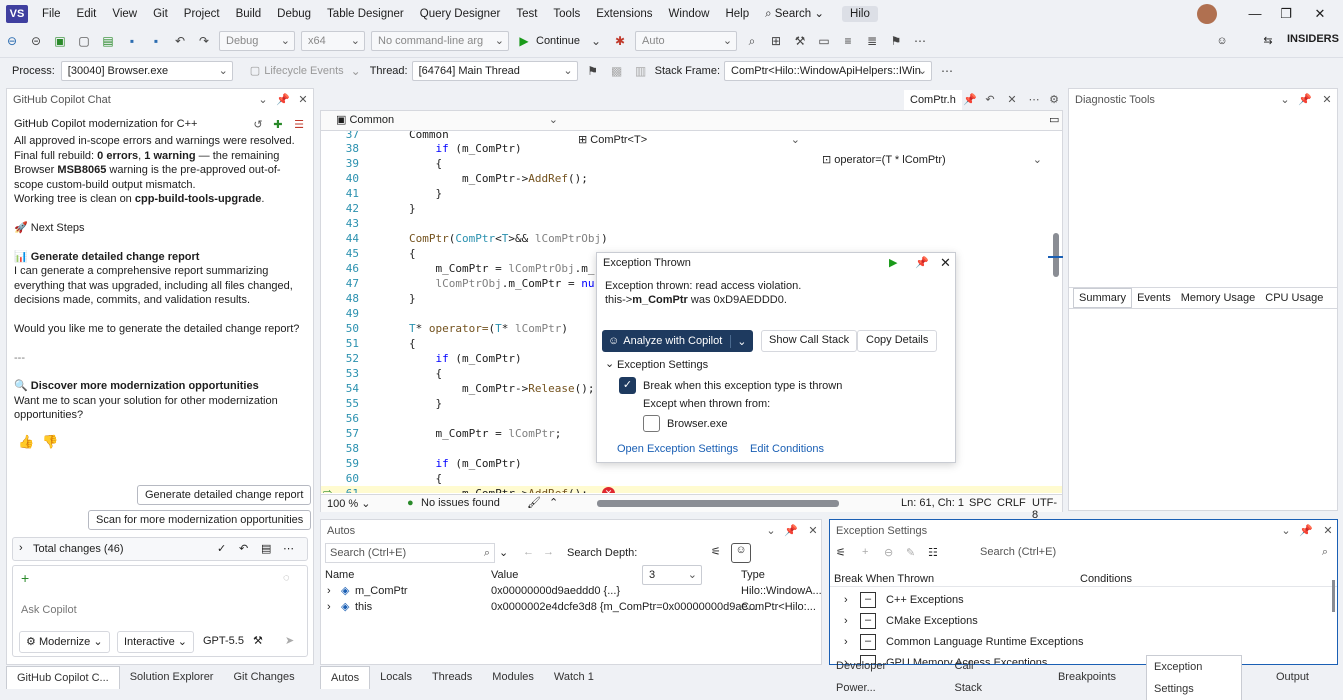 Image resolution: width=1343 pixels, height=700 pixels. I want to click on menu-window: Window, so click(689, 14).